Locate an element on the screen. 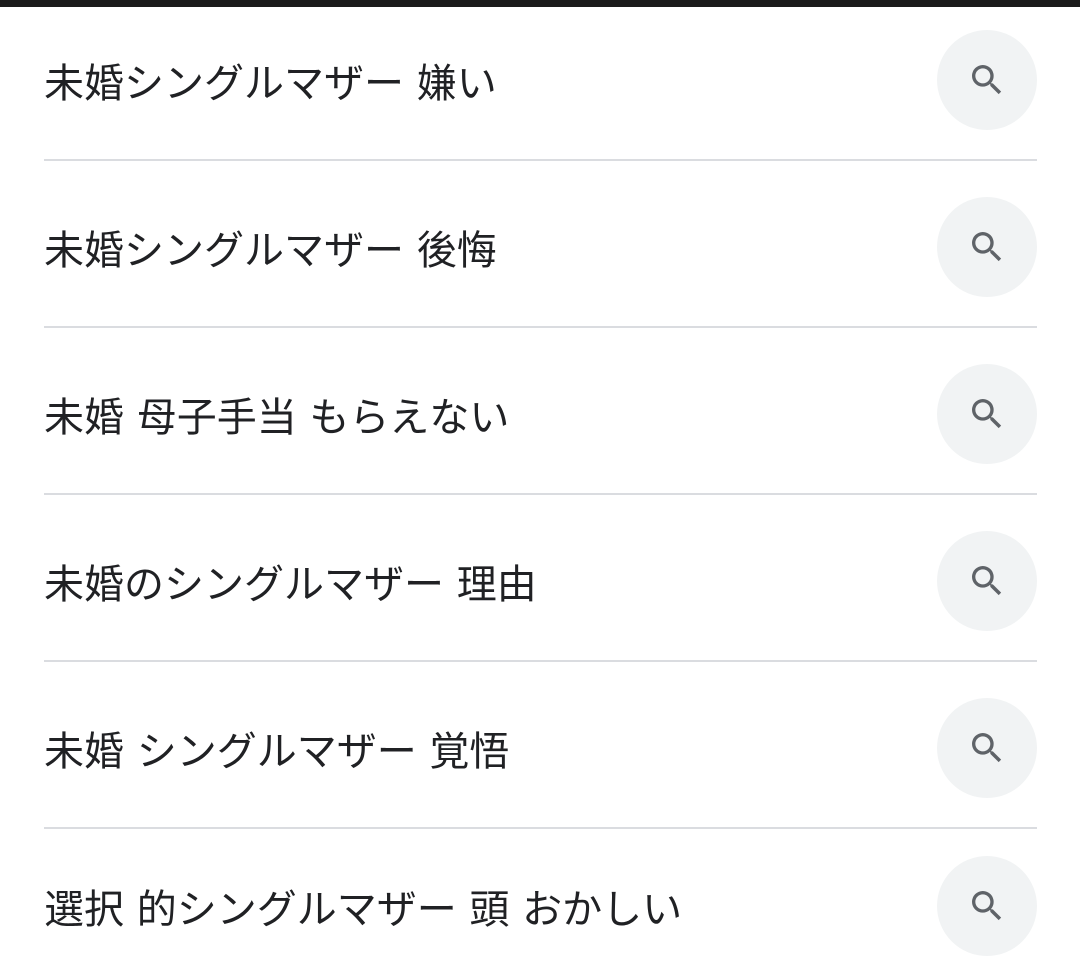 Image resolution: width=1080 pixels, height=979 pixels. suggestion-text: 未婚シングルマザー 後悔 is located at coordinates (270, 251).